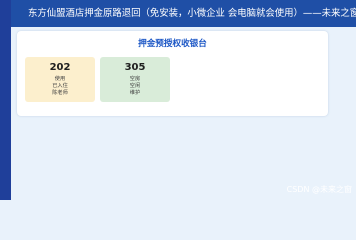 Image resolution: width=356 pixels, height=240 pixels. I want to click on panel-title: 押金预授权收银台, so click(172, 44).